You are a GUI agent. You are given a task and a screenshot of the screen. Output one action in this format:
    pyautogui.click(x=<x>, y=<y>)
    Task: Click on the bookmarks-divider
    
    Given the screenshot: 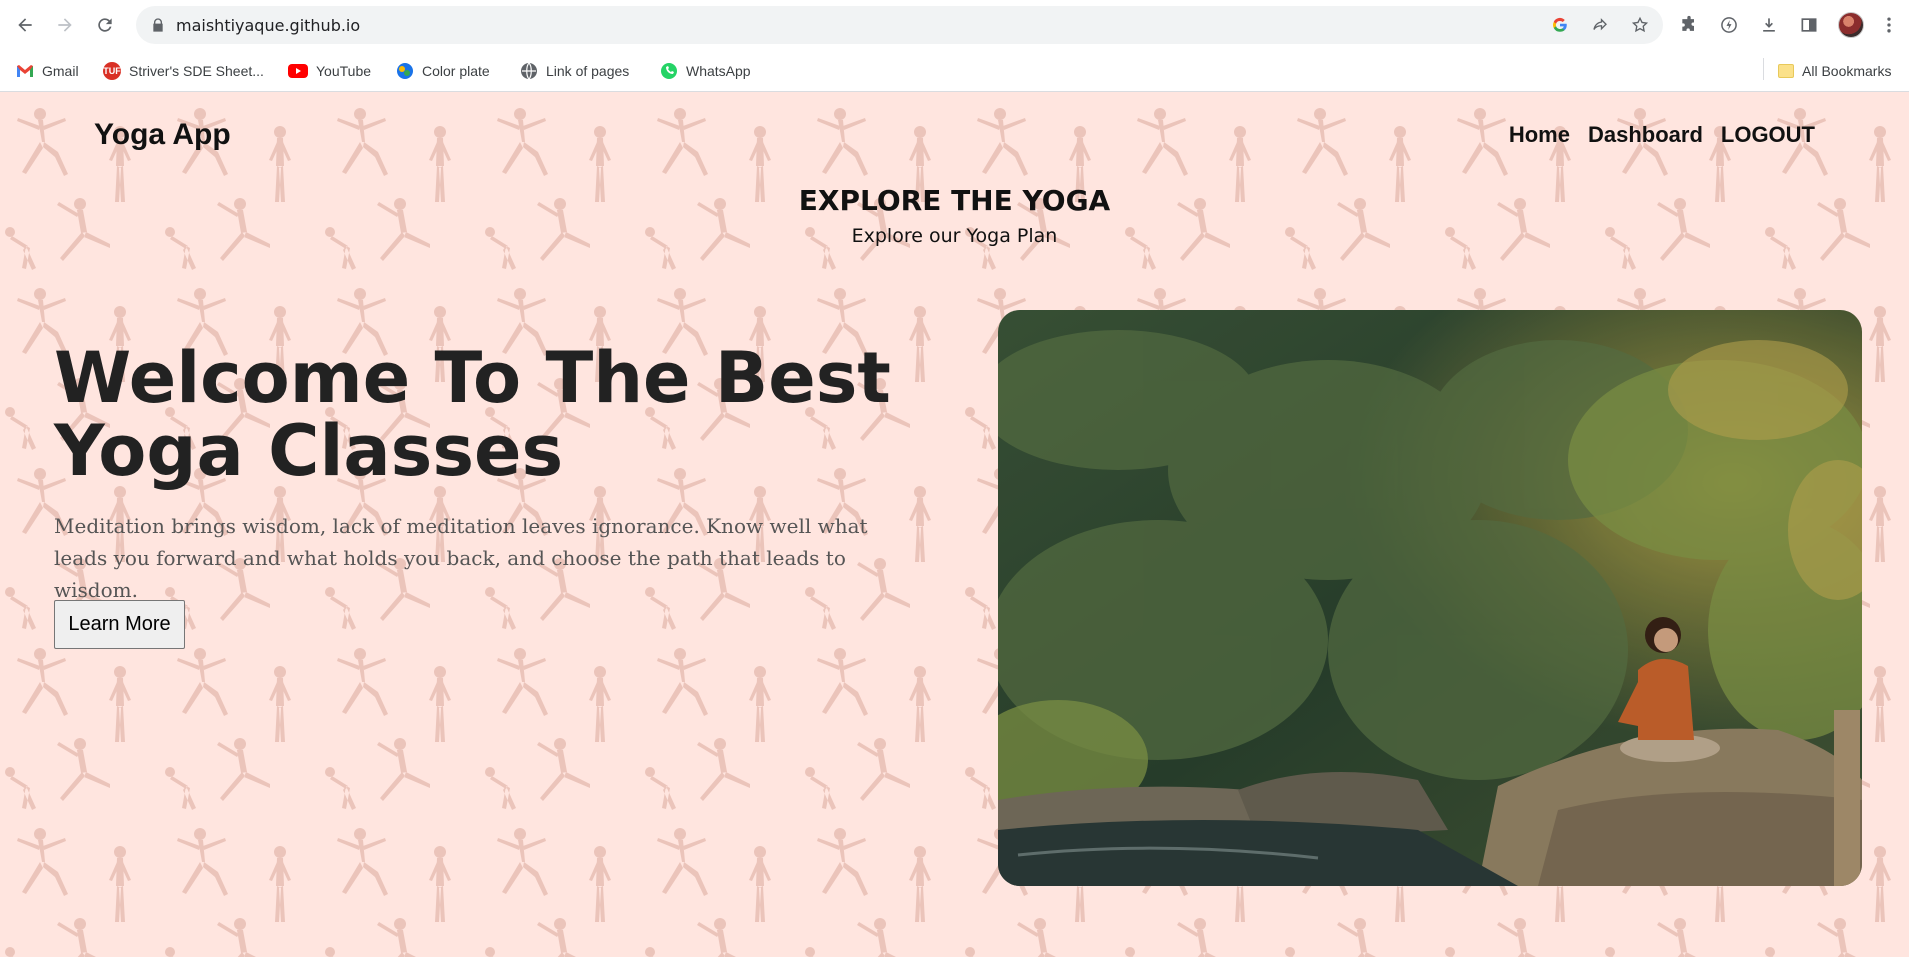 What is the action you would take?
    pyautogui.click(x=1763, y=69)
    